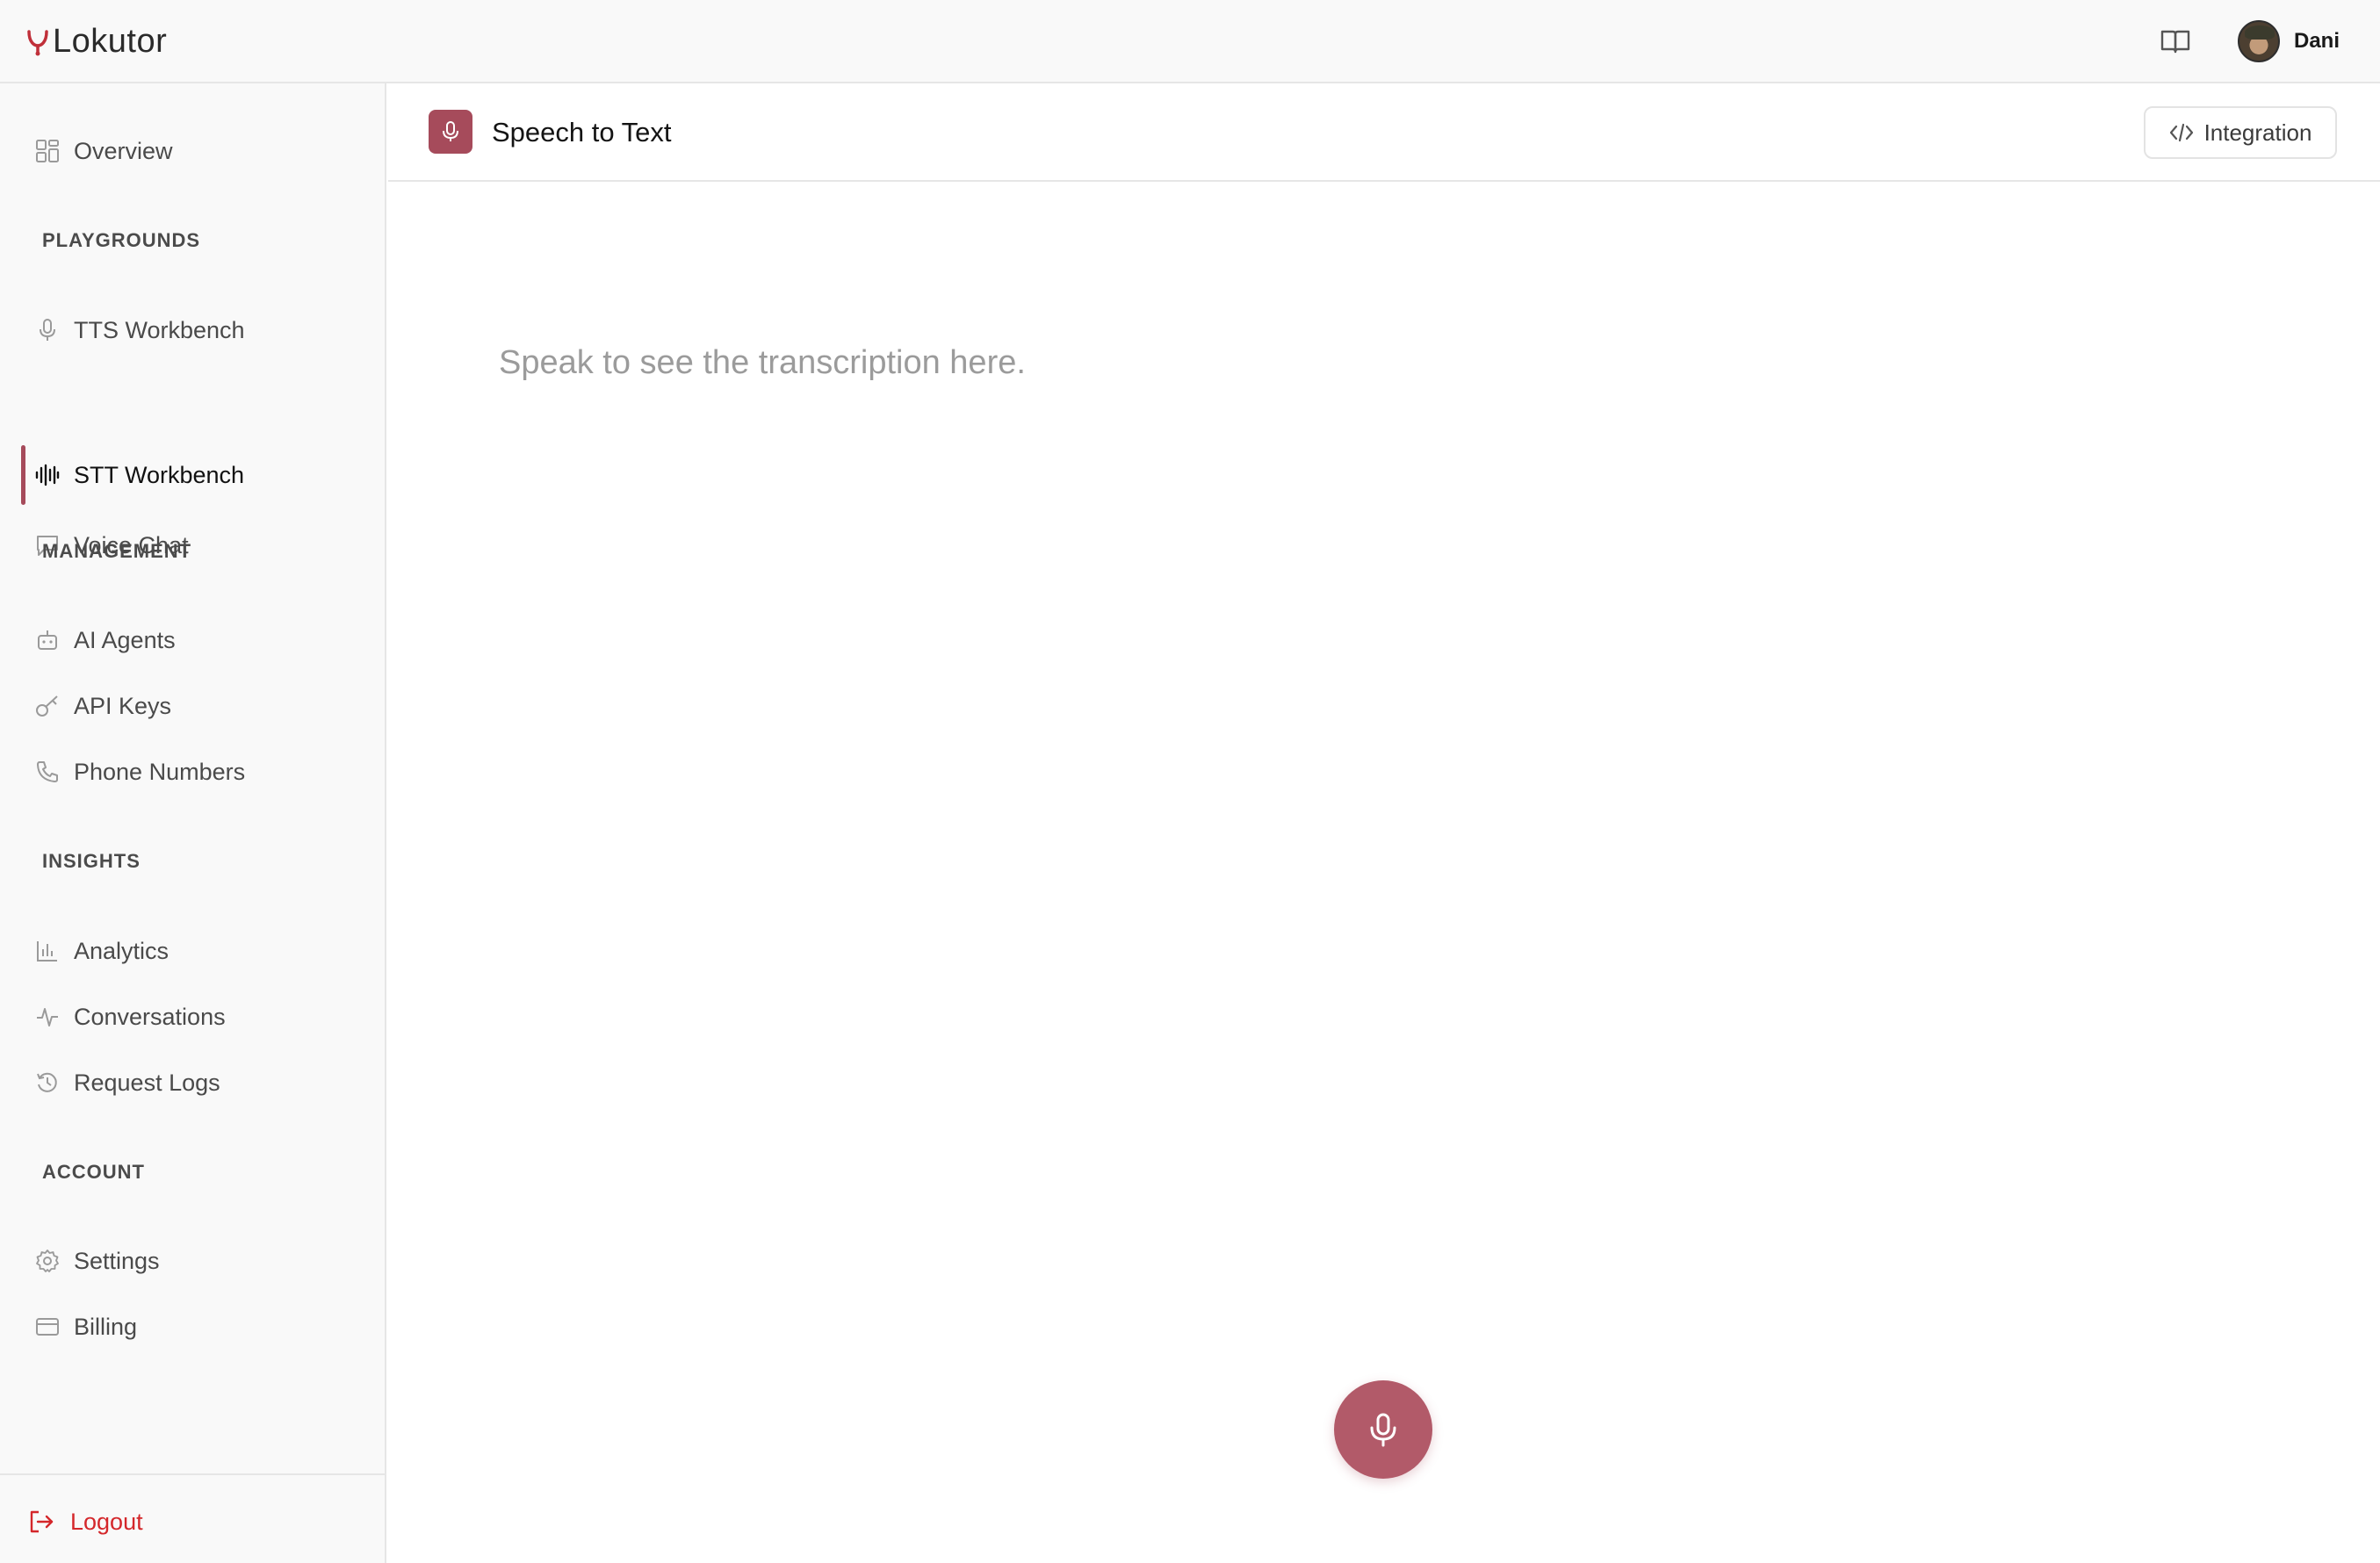  Describe the element at coordinates (123, 150) in the screenshot. I see `sidebar-item-label: Overview` at that location.